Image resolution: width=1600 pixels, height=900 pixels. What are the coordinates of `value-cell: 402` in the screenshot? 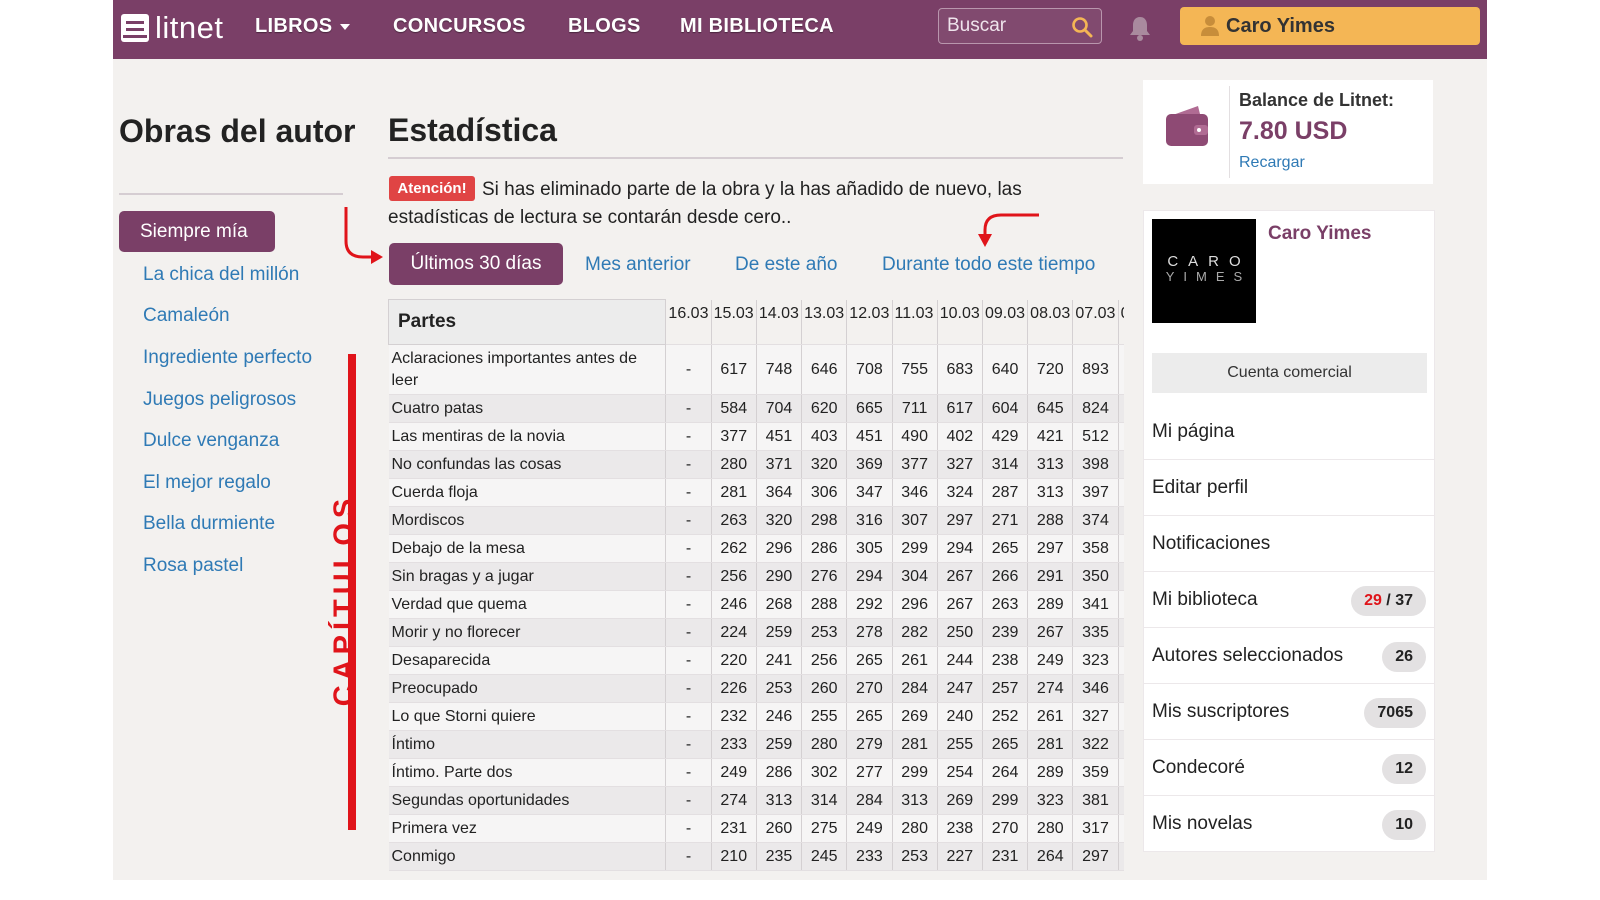 It's located at (960, 436).